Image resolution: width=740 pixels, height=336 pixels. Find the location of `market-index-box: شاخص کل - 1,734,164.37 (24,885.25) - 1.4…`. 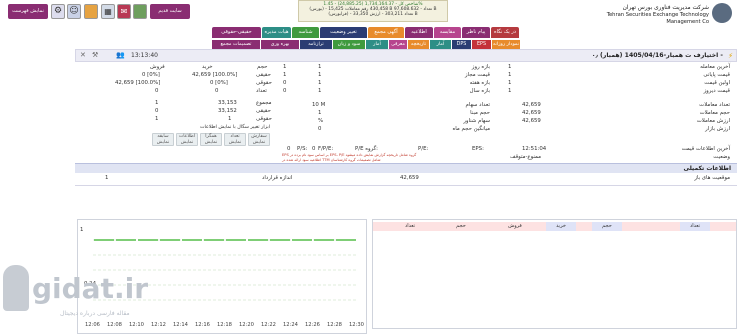

market-index-box: شاخص کل - 1,734,164.37 (24,885.25) - 1.4… is located at coordinates (373, 11).